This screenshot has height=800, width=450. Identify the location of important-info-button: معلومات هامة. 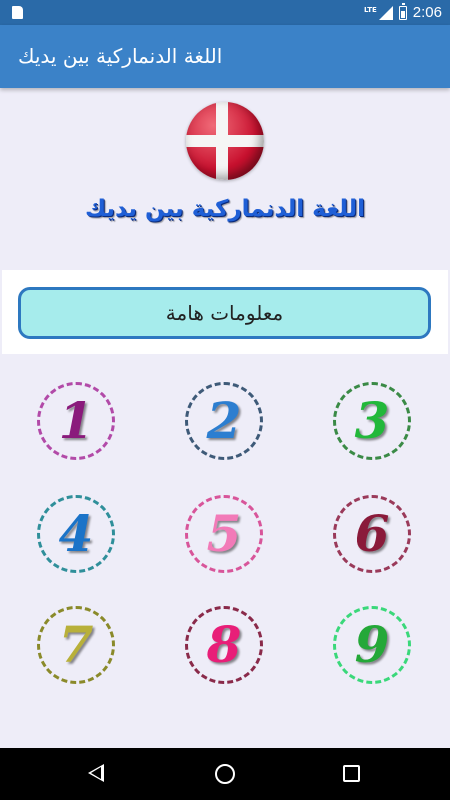
(224, 313).